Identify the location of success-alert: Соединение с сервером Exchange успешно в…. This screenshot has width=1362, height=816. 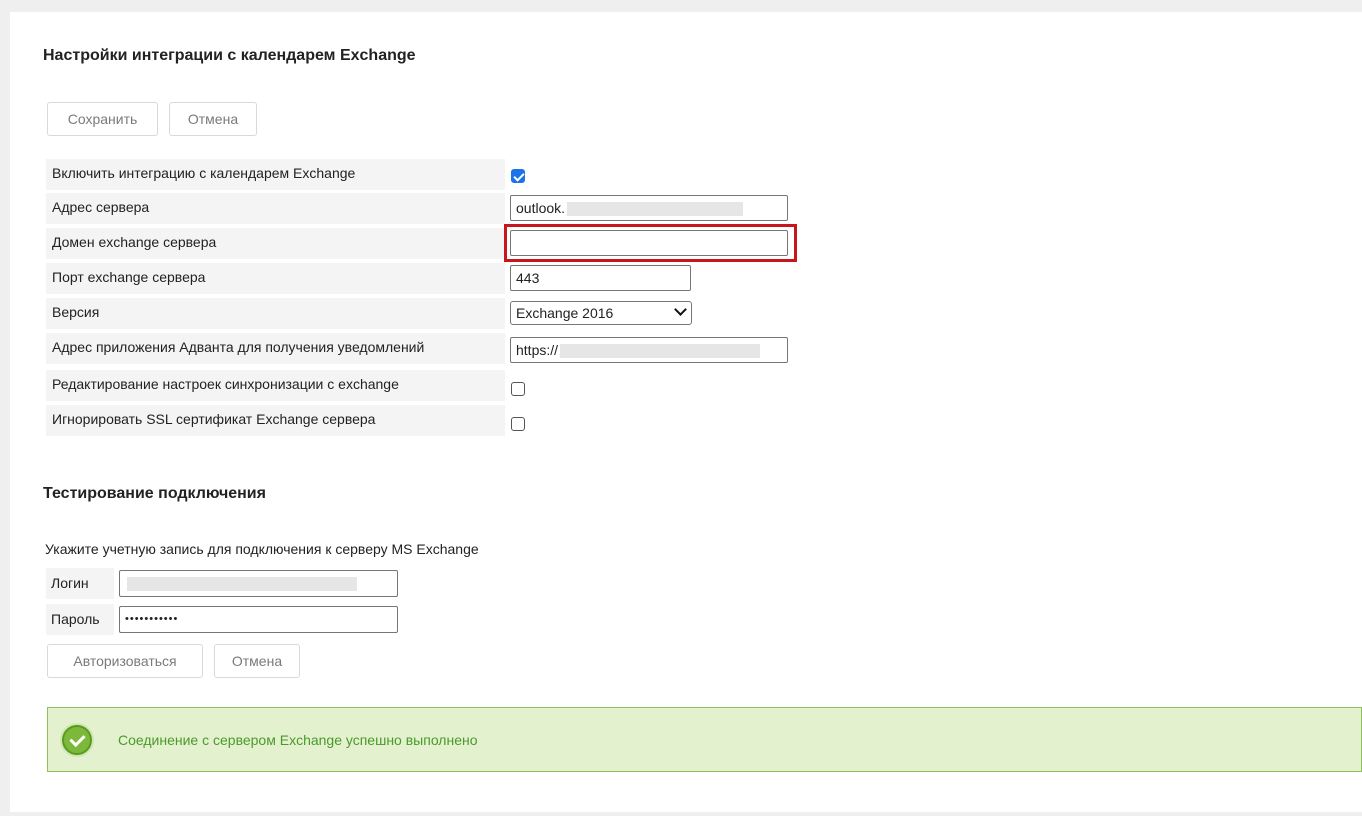
(704, 739).